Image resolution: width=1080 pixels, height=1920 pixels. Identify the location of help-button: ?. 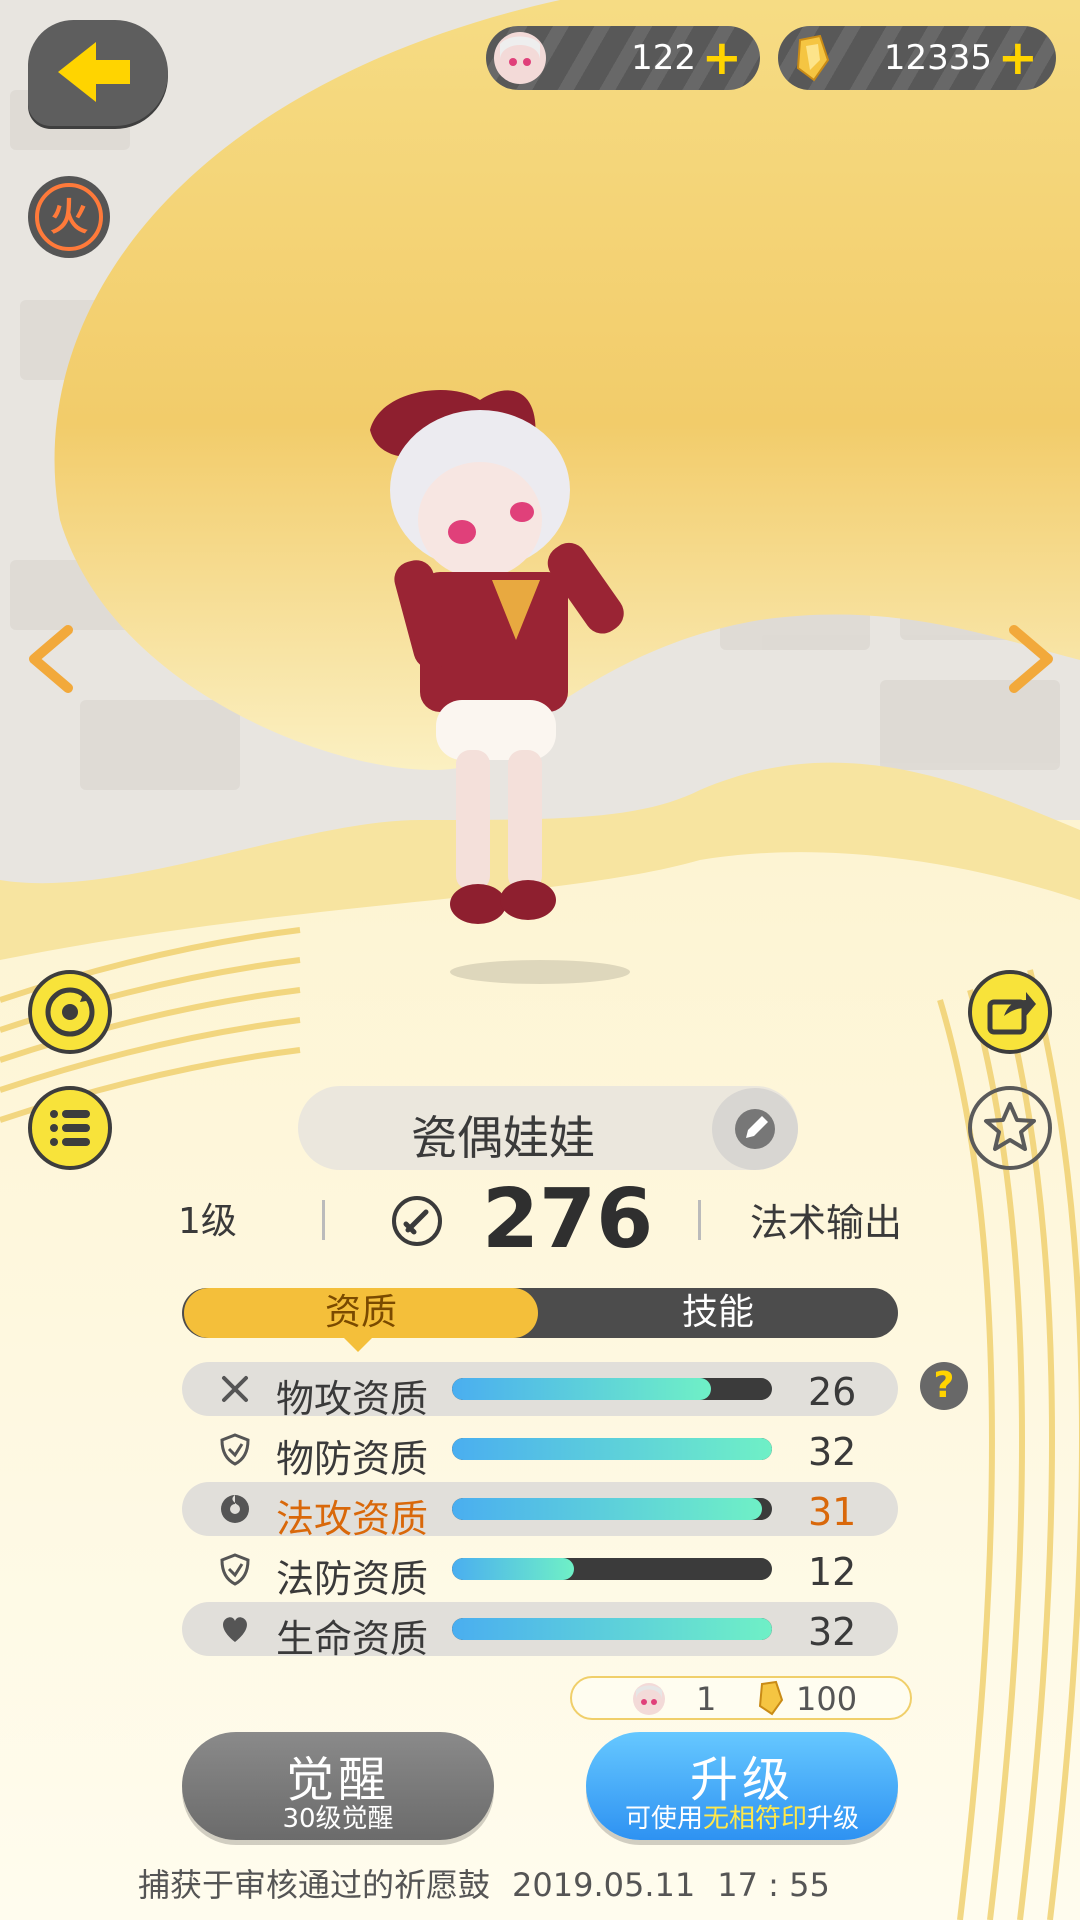
(944, 1386).